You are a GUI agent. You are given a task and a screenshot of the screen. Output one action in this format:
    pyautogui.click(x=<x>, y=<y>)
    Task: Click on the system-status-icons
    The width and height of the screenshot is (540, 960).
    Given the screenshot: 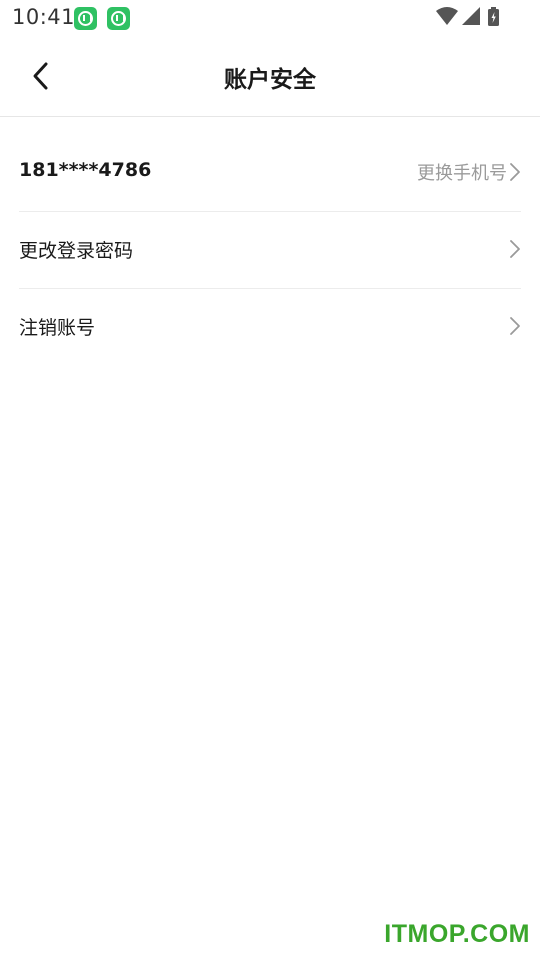 What is the action you would take?
    pyautogui.click(x=468, y=17)
    